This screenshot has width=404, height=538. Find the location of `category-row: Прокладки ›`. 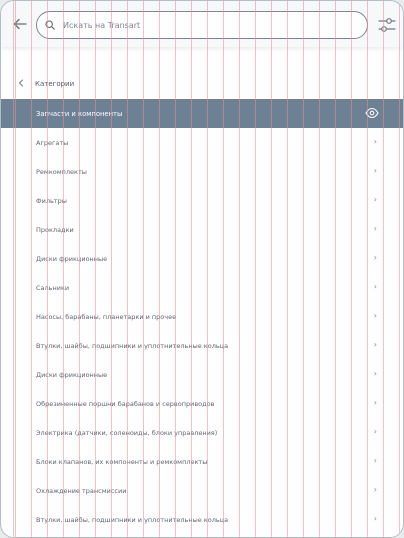

category-row: Прокладки › is located at coordinates (202, 229).